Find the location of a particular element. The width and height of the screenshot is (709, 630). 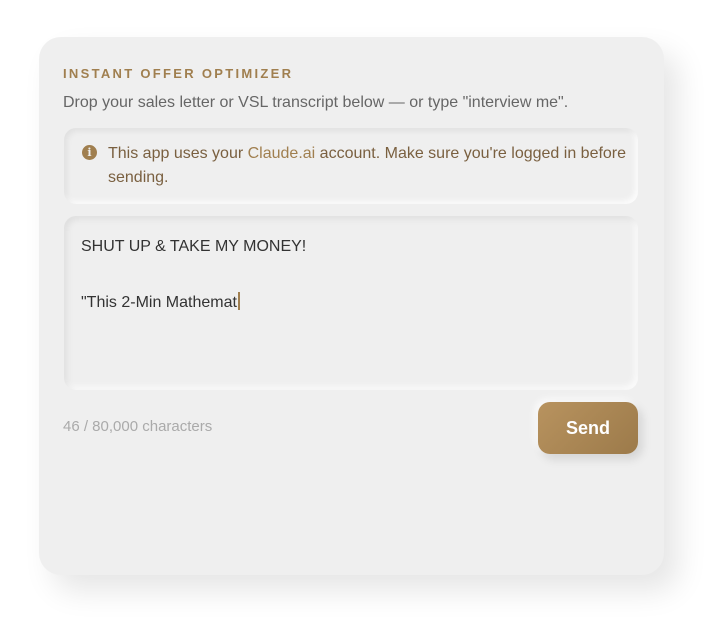

text-caret is located at coordinates (238, 301).